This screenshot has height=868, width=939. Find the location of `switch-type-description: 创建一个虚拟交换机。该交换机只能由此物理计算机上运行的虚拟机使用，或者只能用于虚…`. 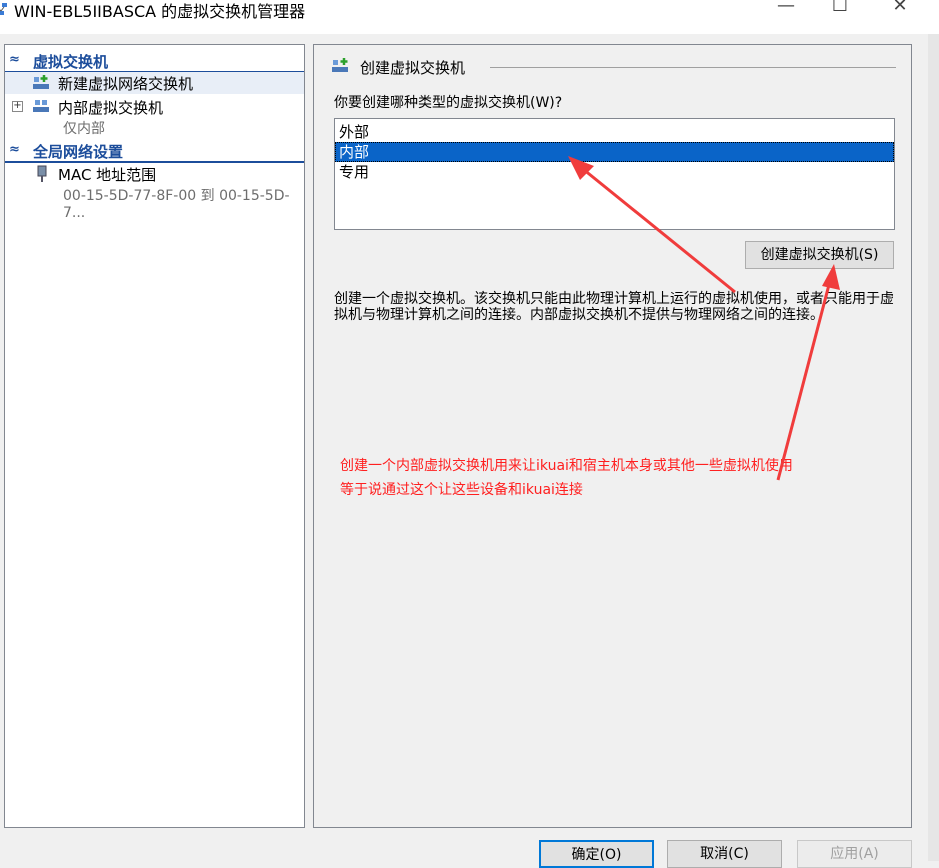

switch-type-description: 创建一个虚拟交换机。该交换机只能由此物理计算机上运行的虚拟机使用，或者只能用于虚… is located at coordinates (614, 307).